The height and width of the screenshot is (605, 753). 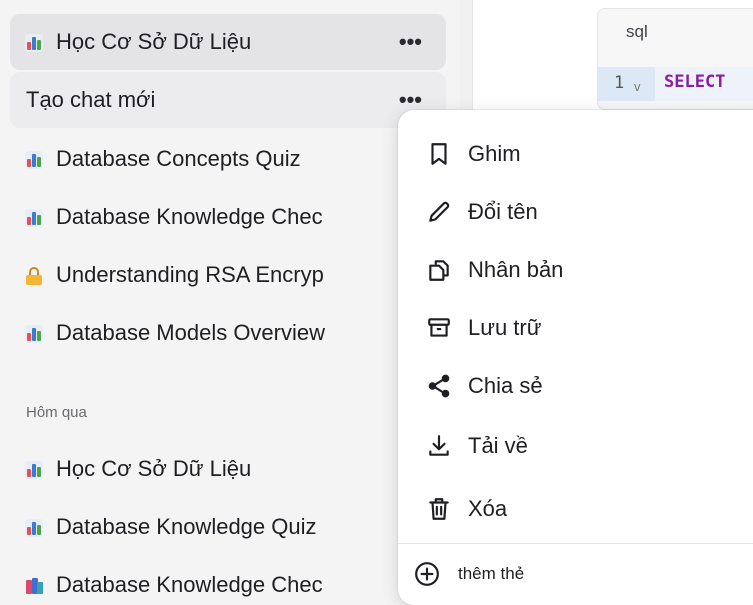 I want to click on pencil-icon, so click(x=439, y=211).